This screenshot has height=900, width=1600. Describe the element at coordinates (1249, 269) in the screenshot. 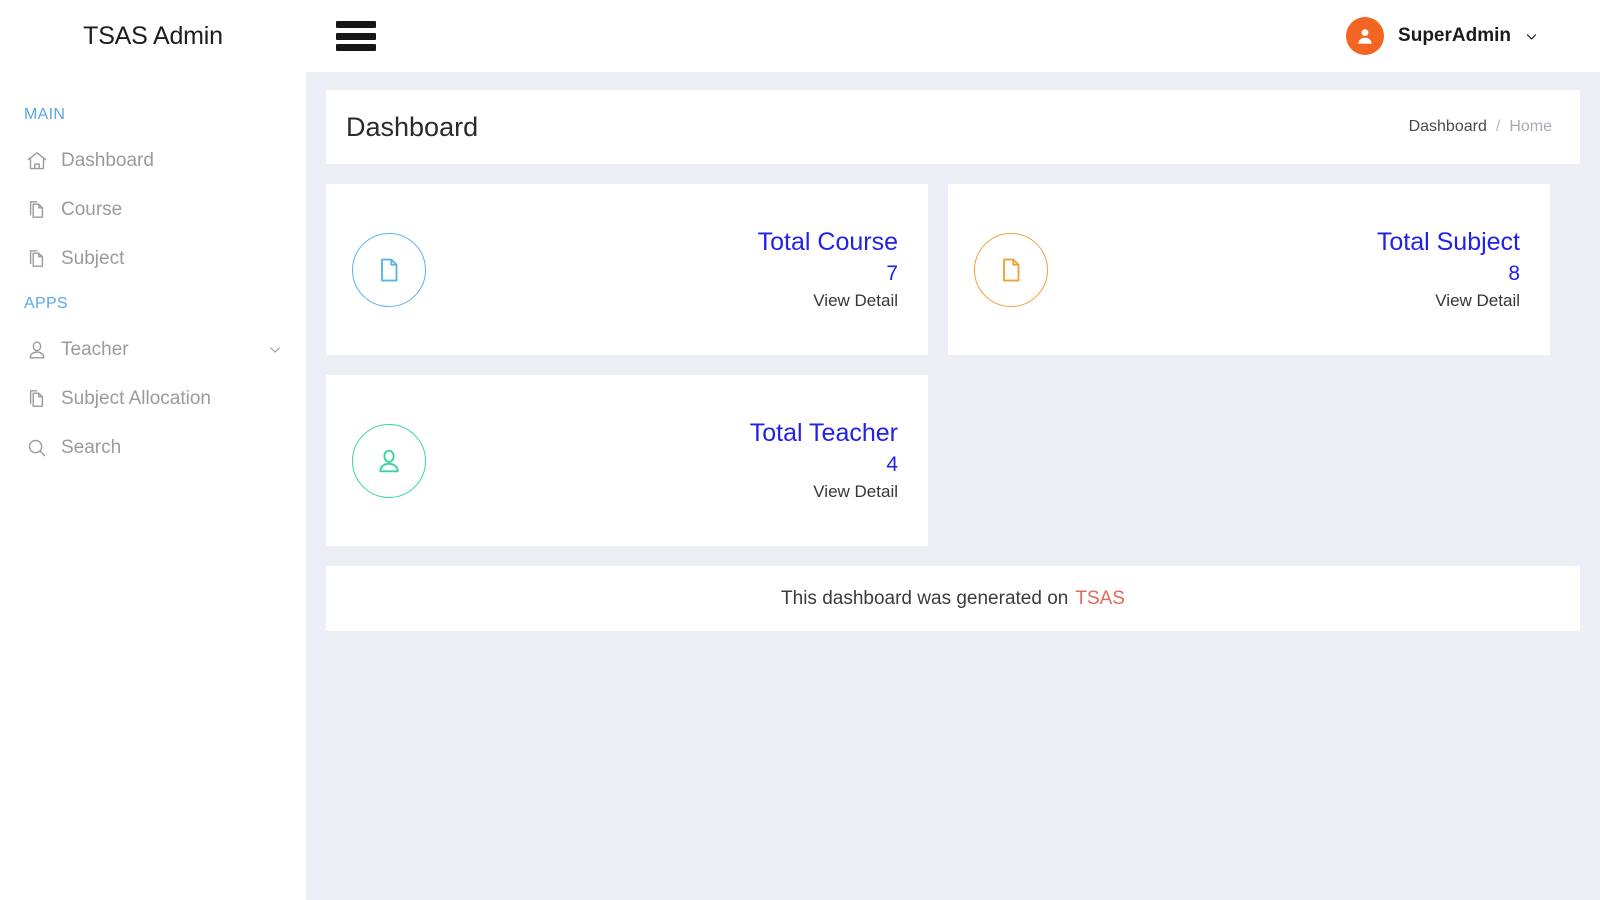

I see `stat-card-total-subject: Total Subject 8 View Detail` at that location.